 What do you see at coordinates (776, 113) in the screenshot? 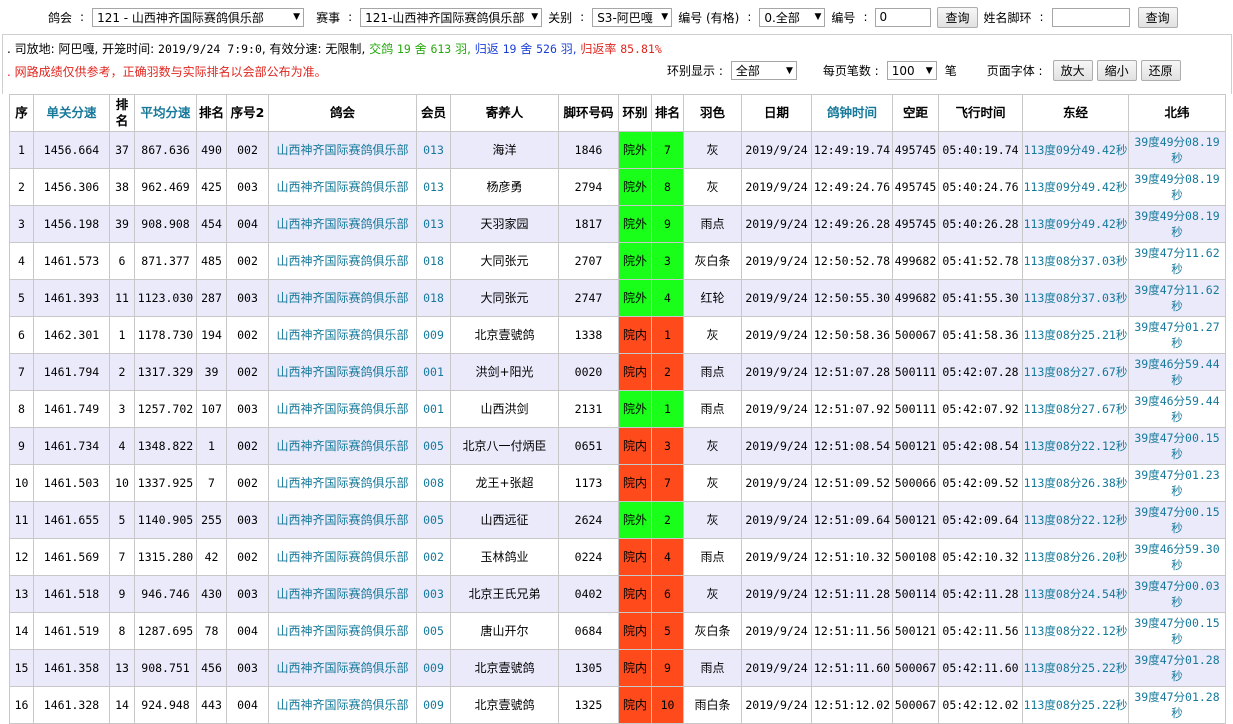
I see `col-header-date: 日期` at bounding box center [776, 113].